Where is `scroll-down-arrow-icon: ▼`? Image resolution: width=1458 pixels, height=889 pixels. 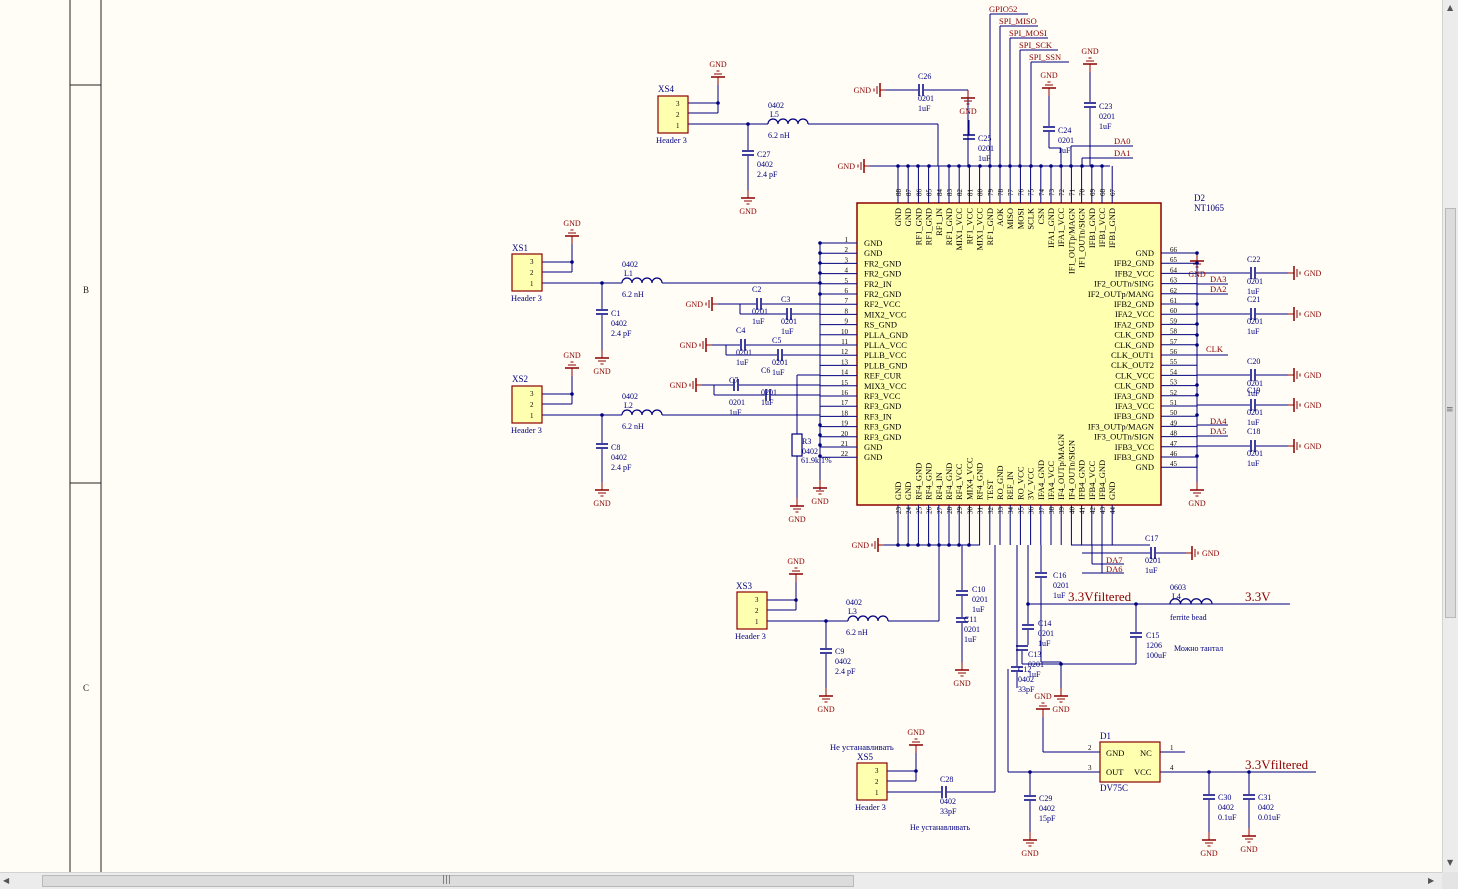
scroll-down-arrow-icon: ▼ is located at coordinates (1450, 862).